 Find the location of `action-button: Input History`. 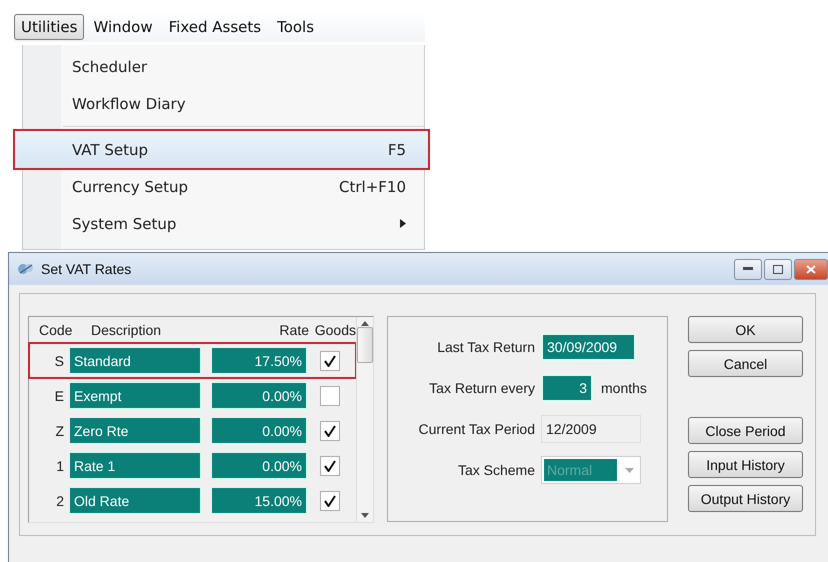

action-button: Input History is located at coordinates (745, 464).